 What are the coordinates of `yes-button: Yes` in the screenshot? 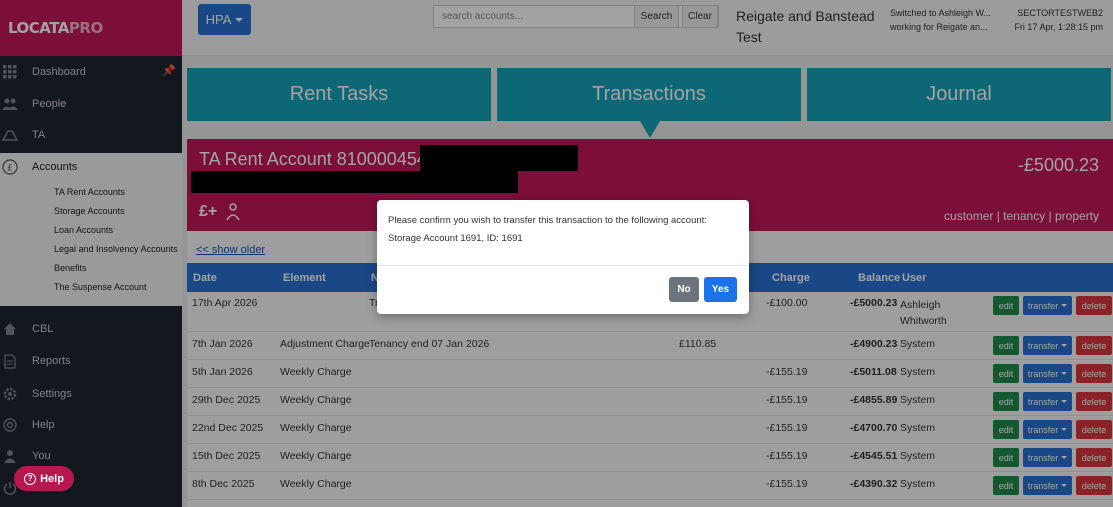 It's located at (720, 289).